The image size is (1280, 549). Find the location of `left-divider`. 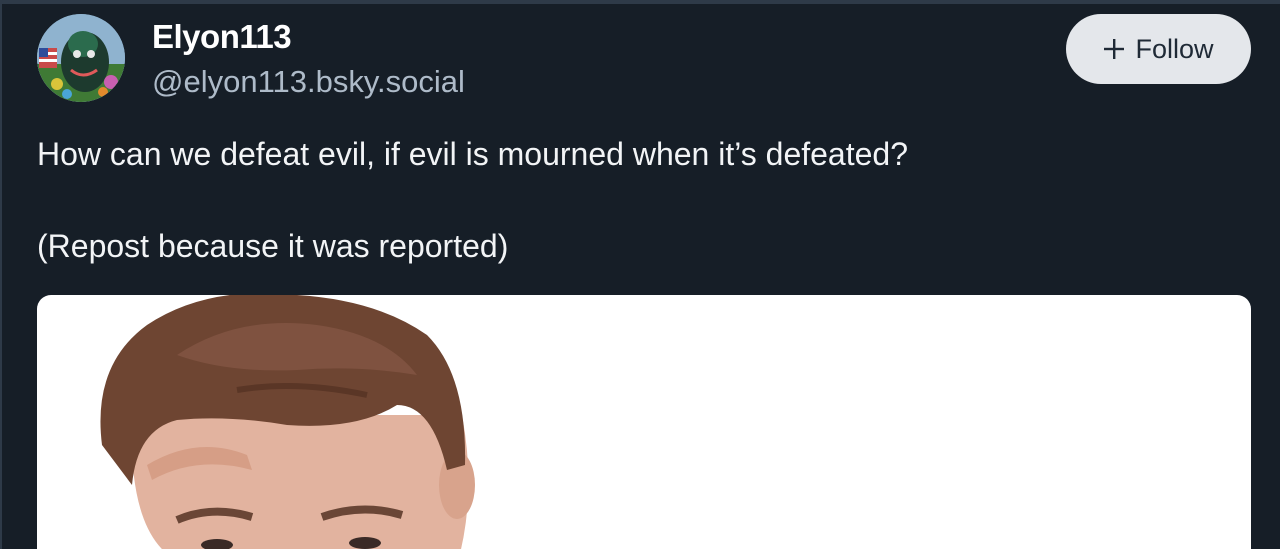

left-divider is located at coordinates (1, 274).